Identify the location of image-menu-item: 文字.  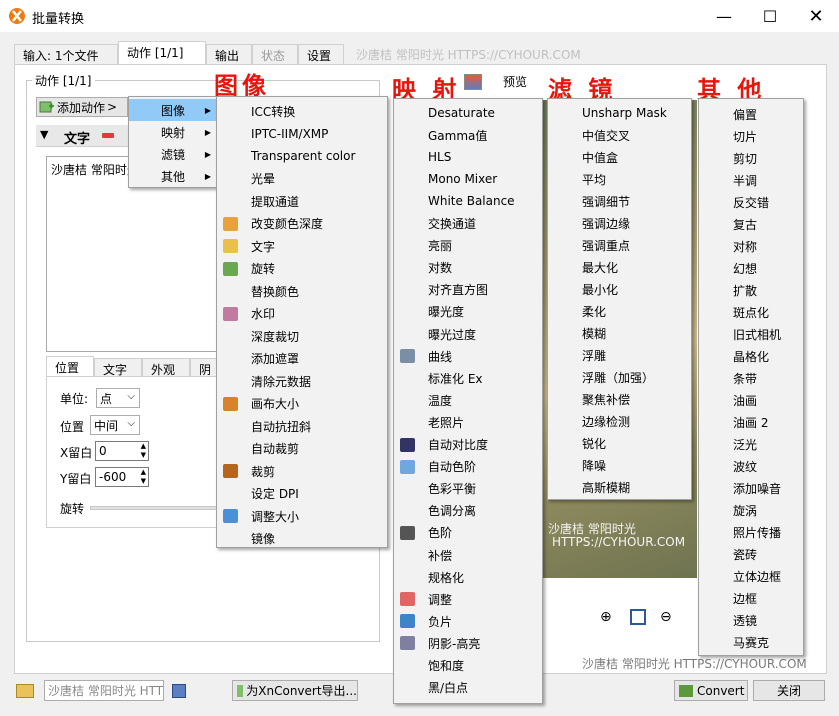
(302, 246).